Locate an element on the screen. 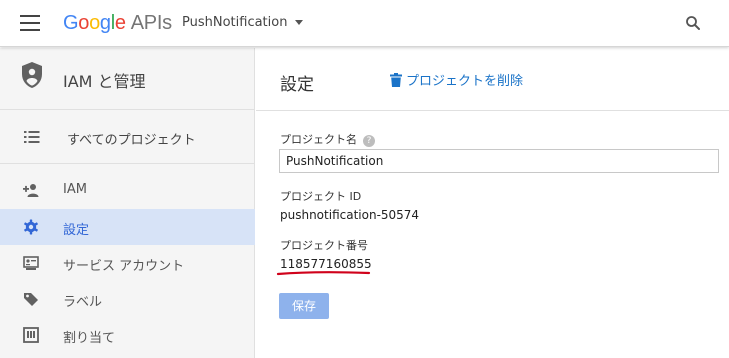 This screenshot has height=358, width=729. sidebar-item-iam: IAM is located at coordinates (127, 190).